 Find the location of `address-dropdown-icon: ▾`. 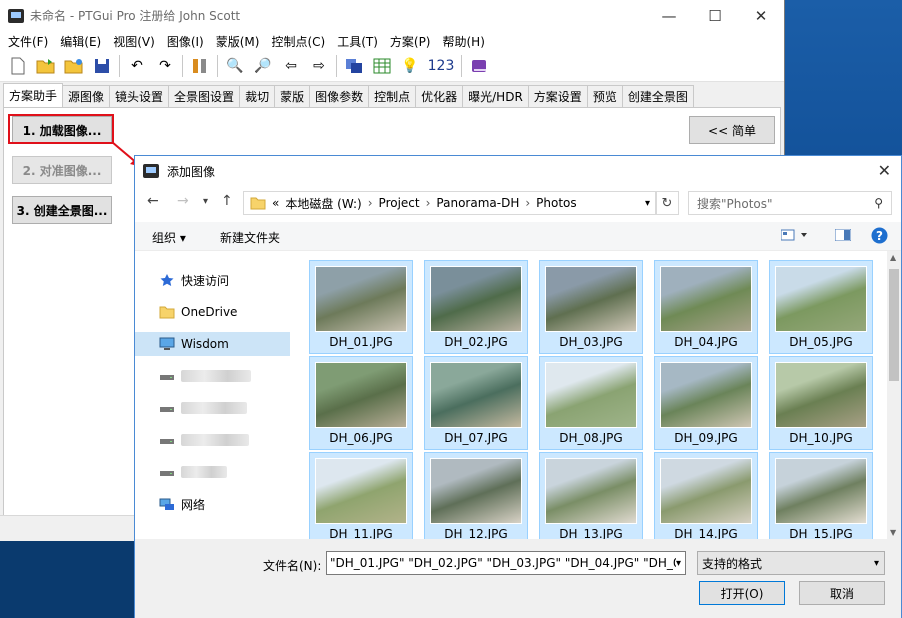

address-dropdown-icon: ▾ is located at coordinates (647, 203).